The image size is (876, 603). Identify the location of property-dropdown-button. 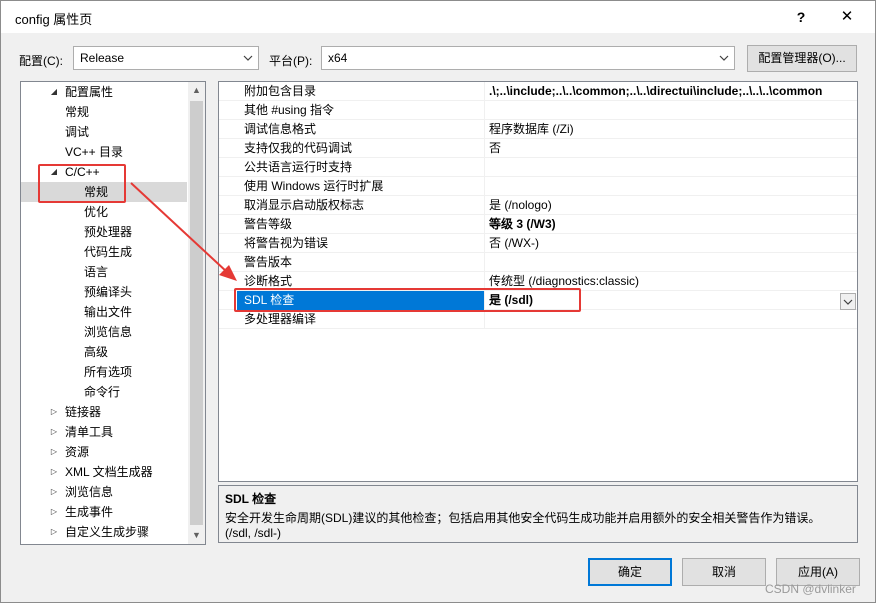
(848, 301).